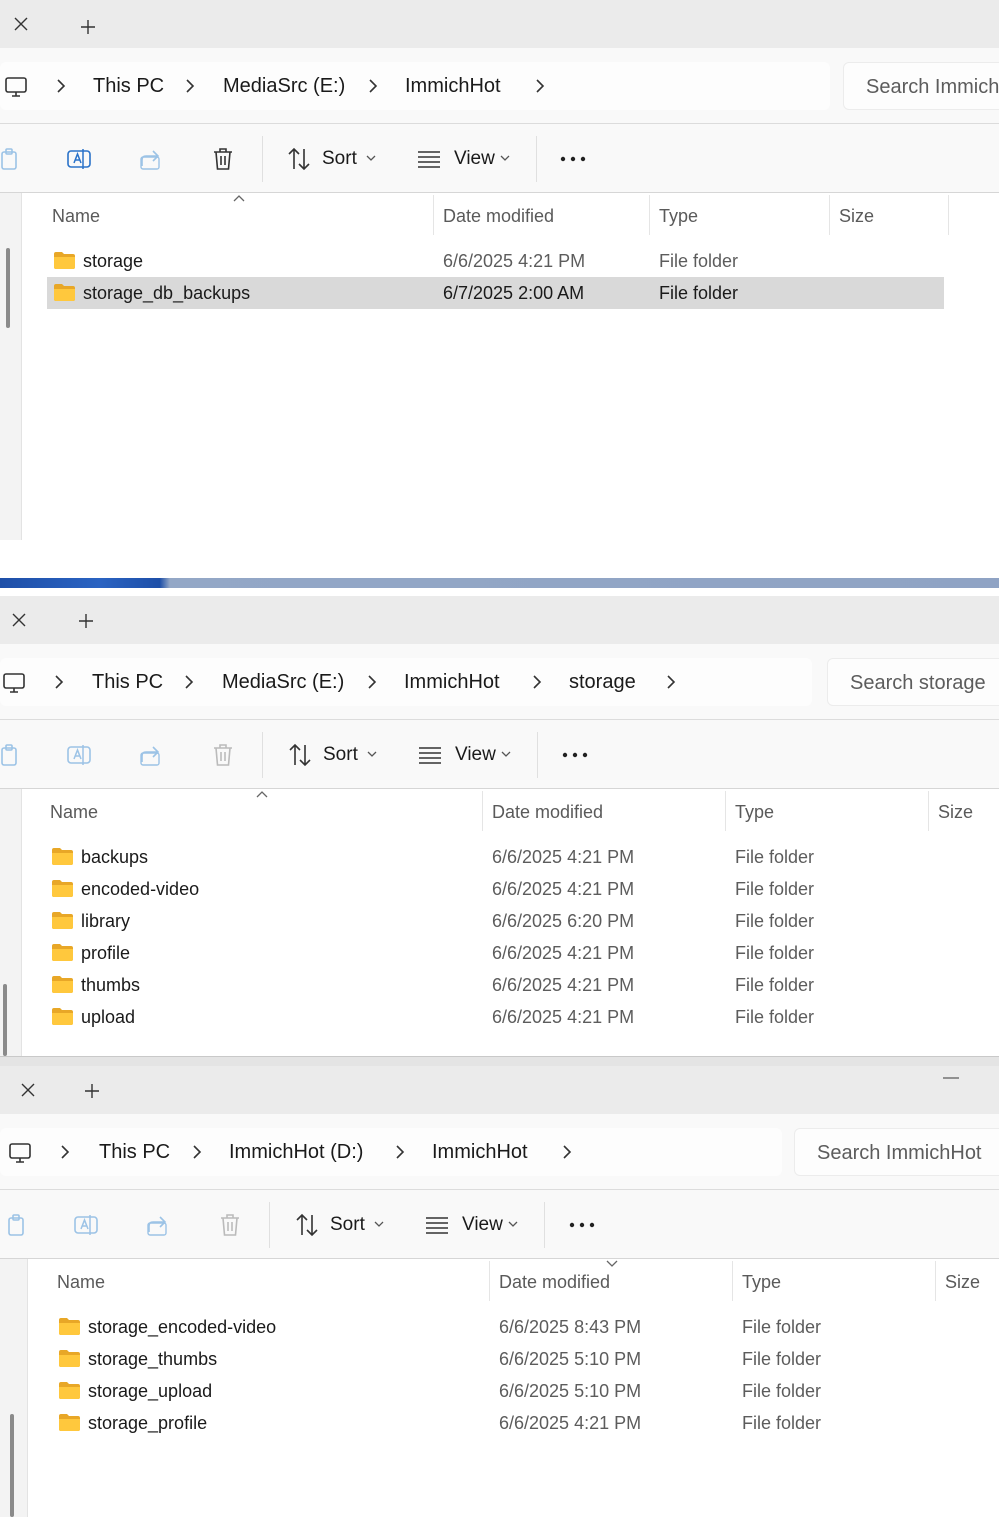 The image size is (999, 1517). I want to click on table-row: storage 6/6/2025 4:21 PM File folder, so click(495, 261).